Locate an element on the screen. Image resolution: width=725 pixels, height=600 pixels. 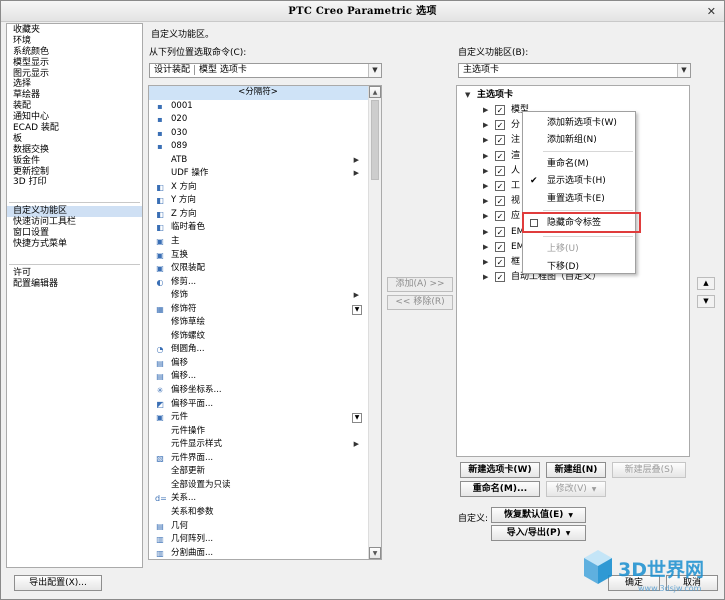
context-menu-item: ✔ 显示选项卡(H) is located at coordinates (579, 181).